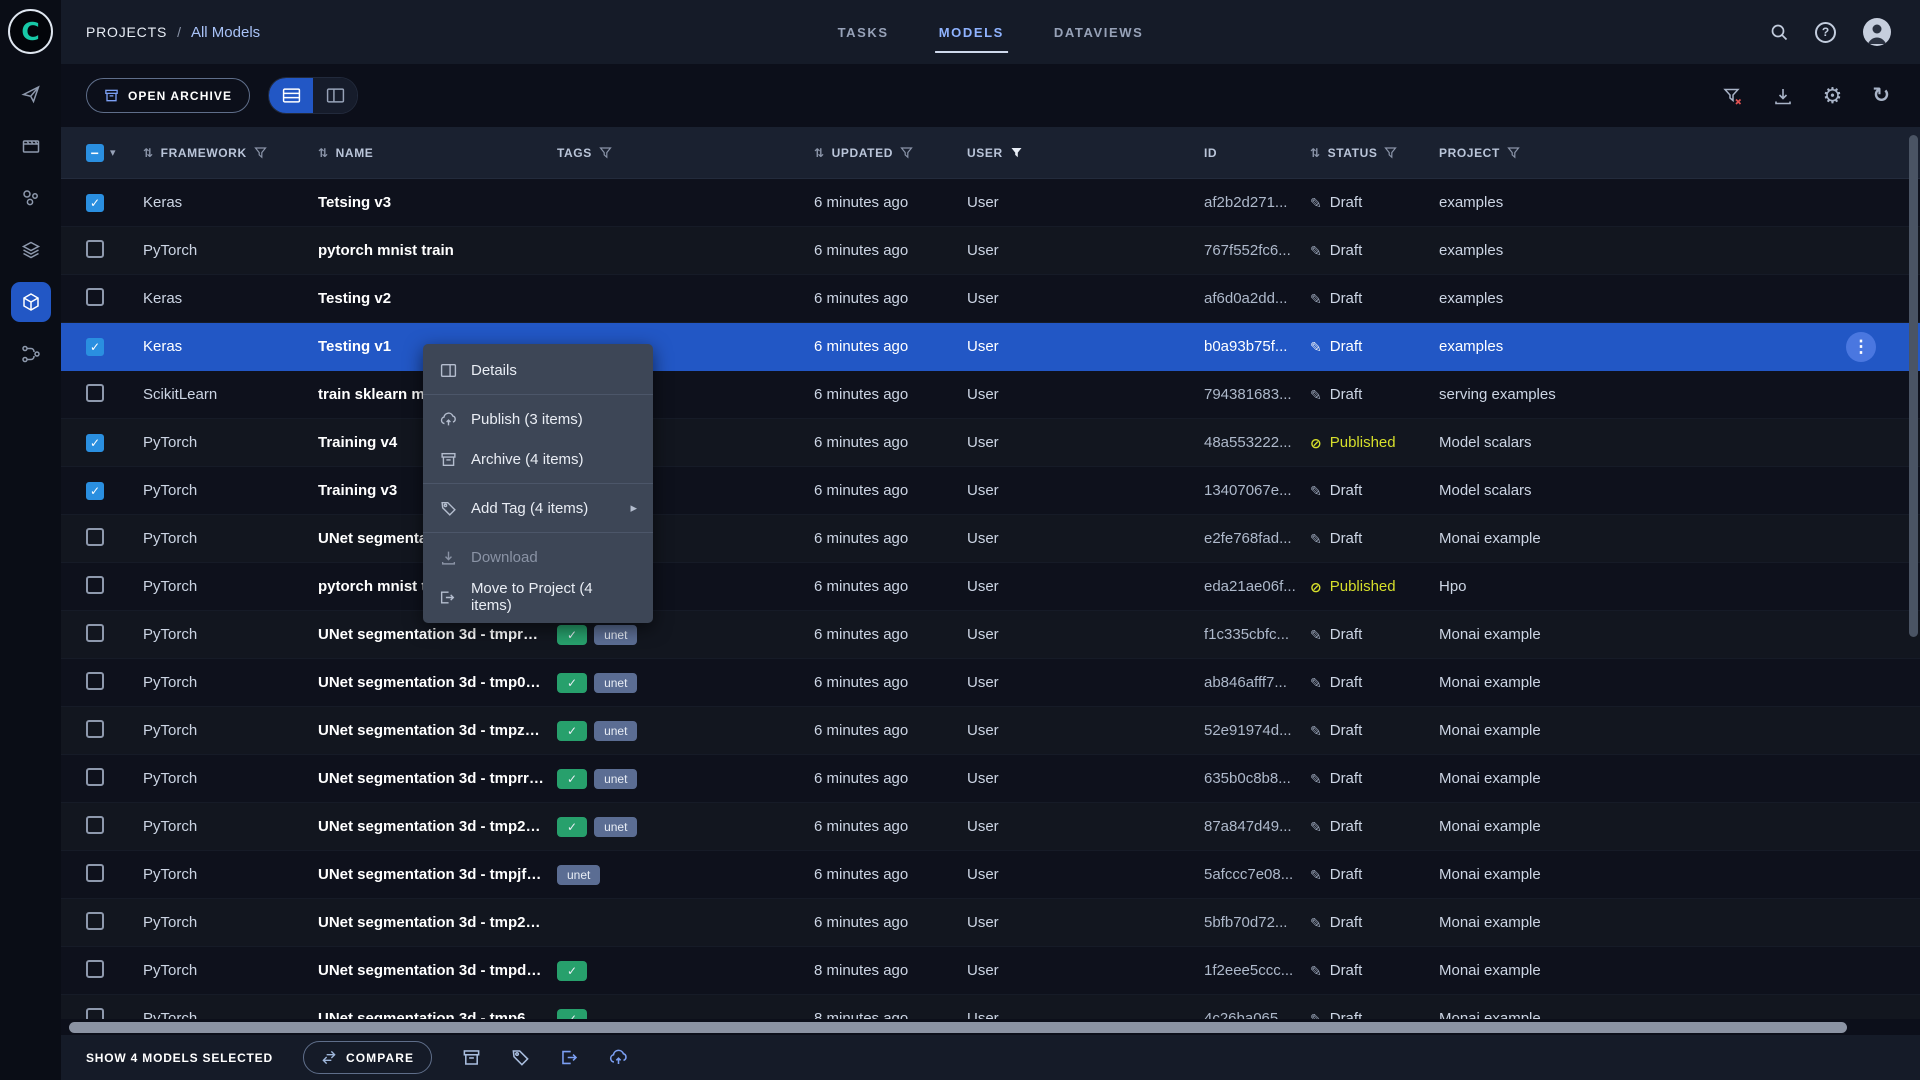 This screenshot has width=1920, height=1080. Describe the element at coordinates (618, 1057) in the screenshot. I see `footer-publish-icon` at that location.